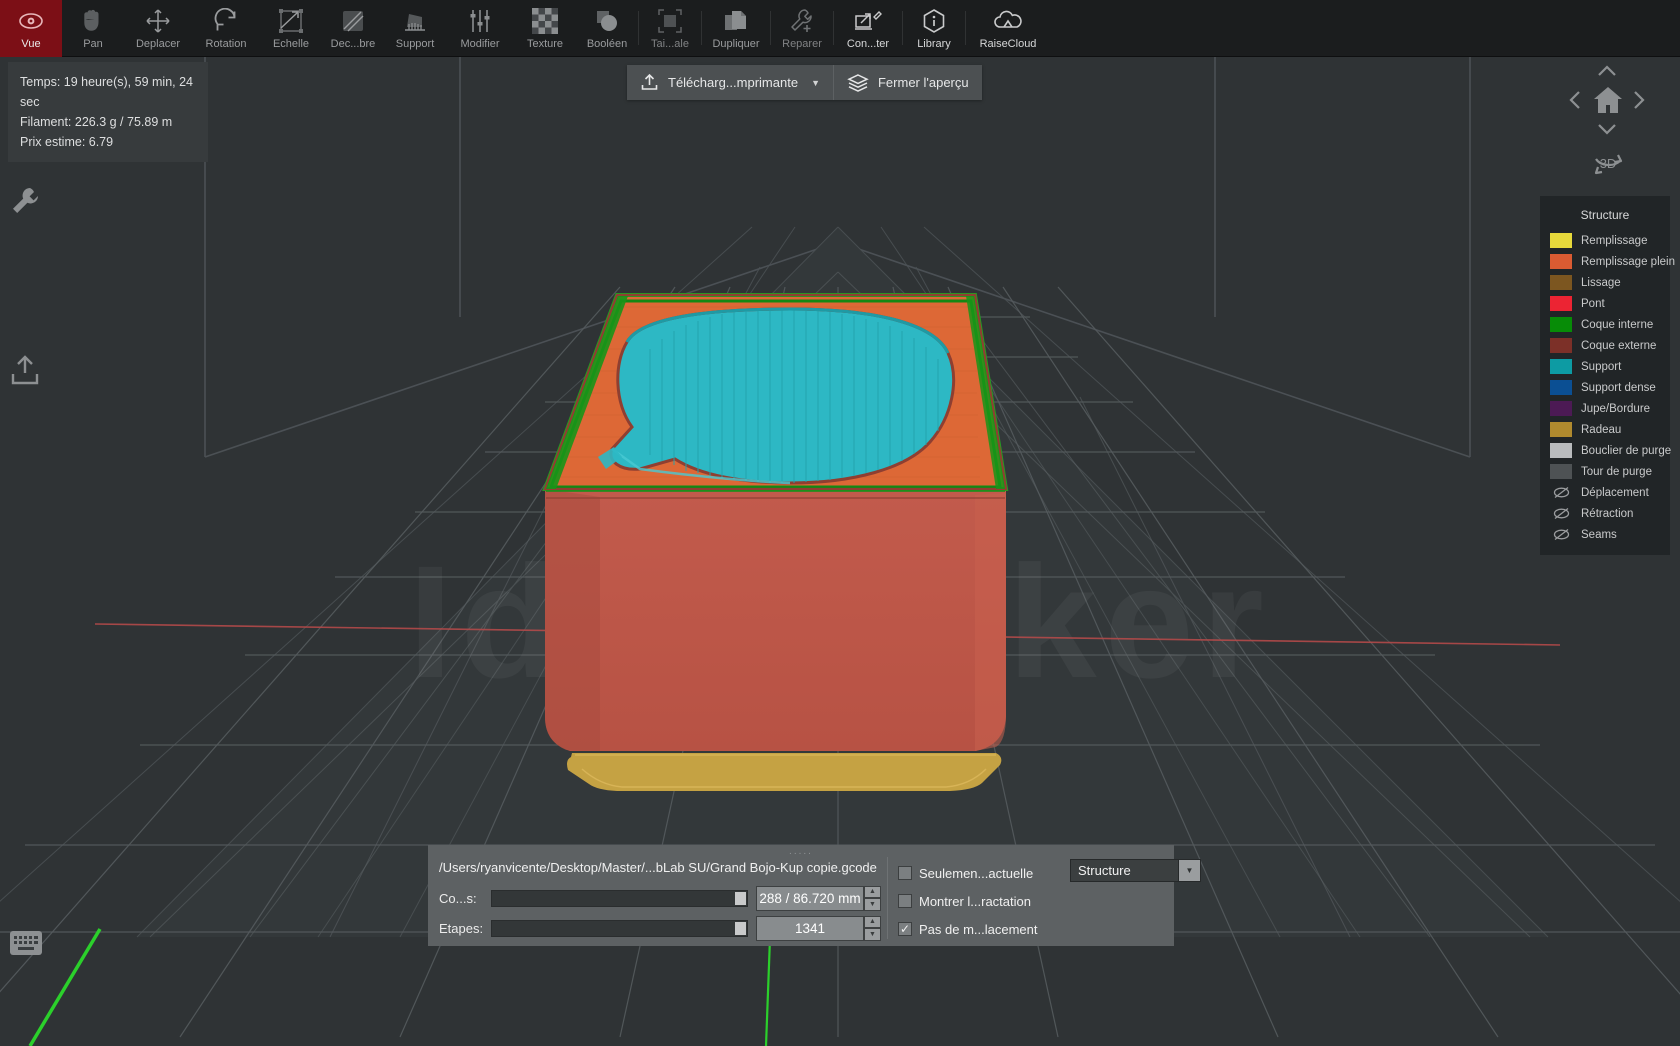 The width and height of the screenshot is (1680, 1046). I want to click on legend-label: Pont, so click(1593, 303).